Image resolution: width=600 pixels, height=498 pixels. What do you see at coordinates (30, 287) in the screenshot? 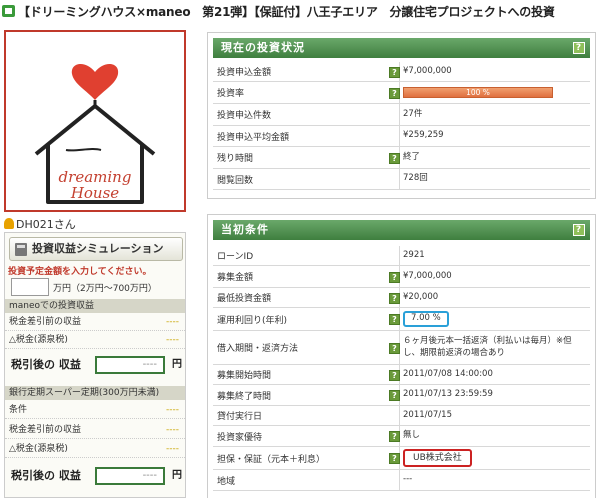
I see `amount-input` at bounding box center [30, 287].